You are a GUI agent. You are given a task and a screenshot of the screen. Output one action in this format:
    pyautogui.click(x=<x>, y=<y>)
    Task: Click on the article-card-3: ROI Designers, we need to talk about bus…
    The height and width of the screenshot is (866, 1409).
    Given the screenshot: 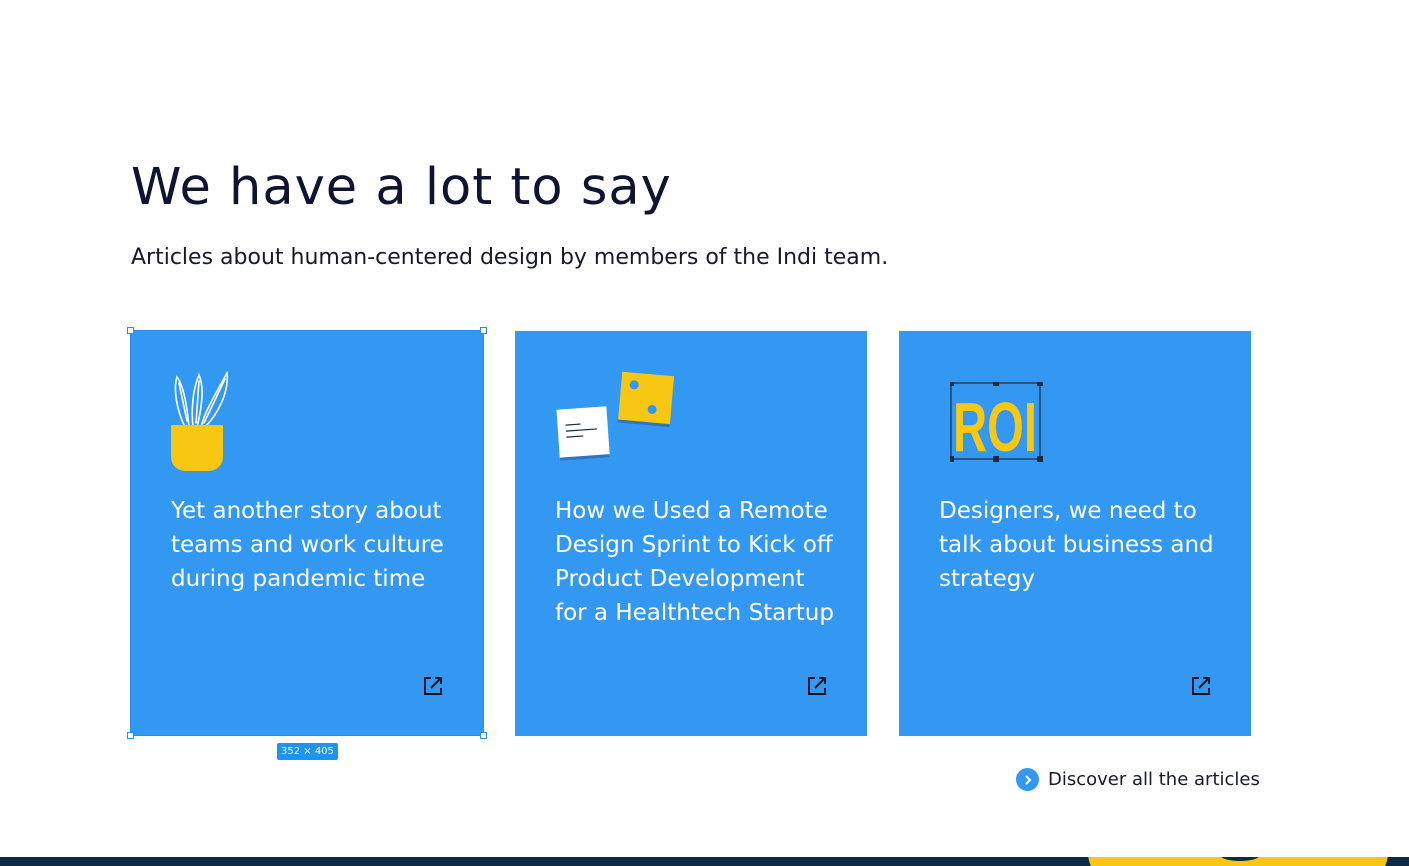 What is the action you would take?
    pyautogui.click(x=1075, y=533)
    